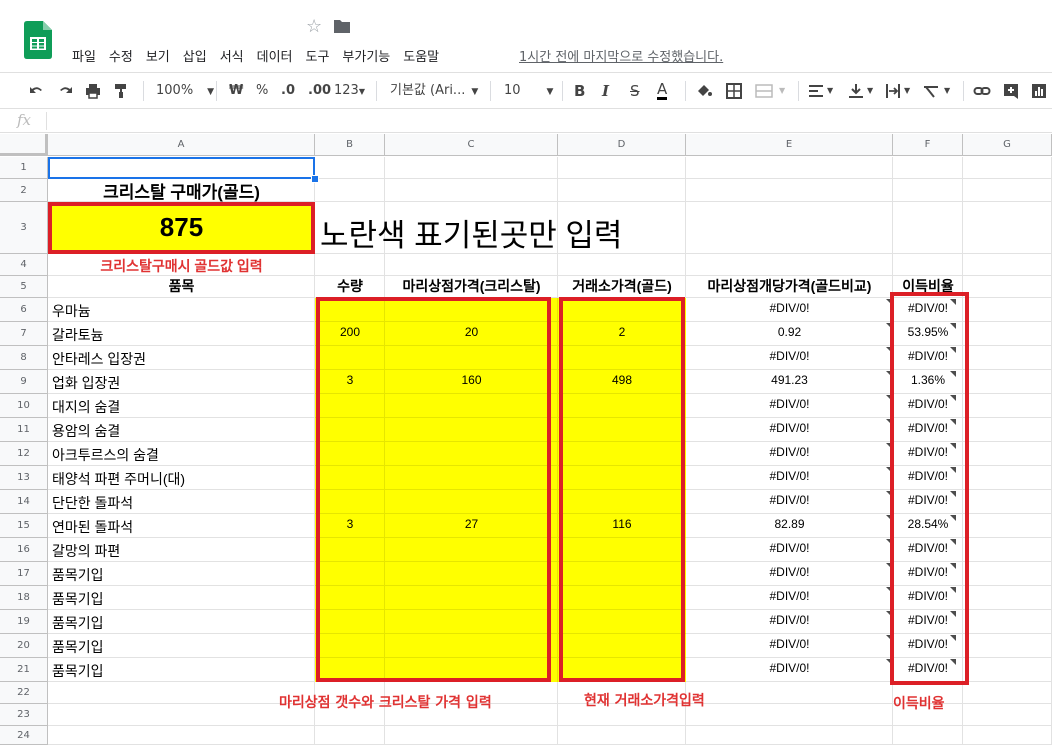 The width and height of the screenshot is (1052, 745). What do you see at coordinates (579, 91) in the screenshot?
I see `bold-button: B` at bounding box center [579, 91].